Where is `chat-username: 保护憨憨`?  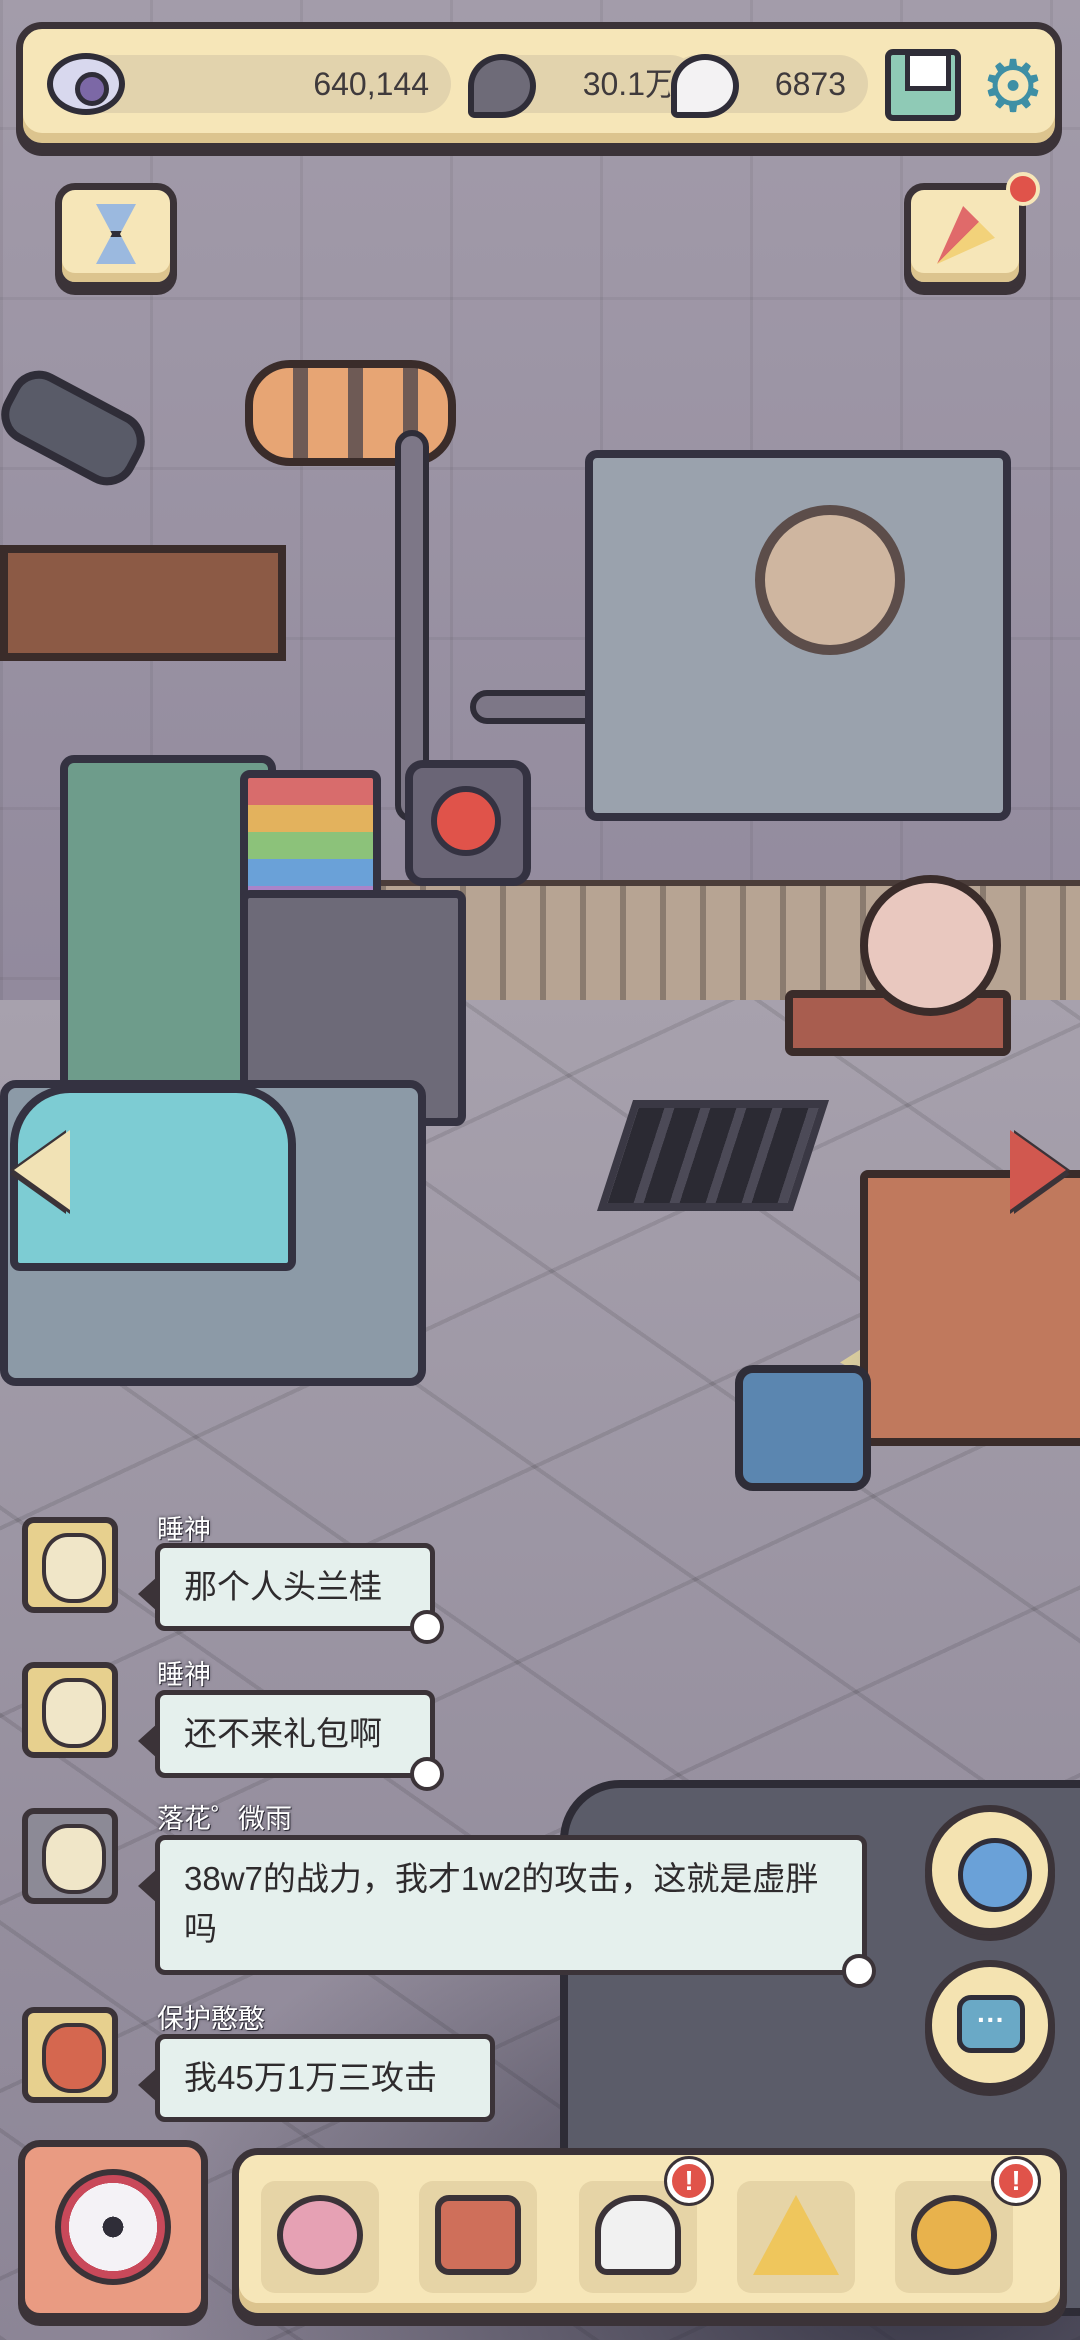
chat-username: 保护憨憨 is located at coordinates (211, 2019).